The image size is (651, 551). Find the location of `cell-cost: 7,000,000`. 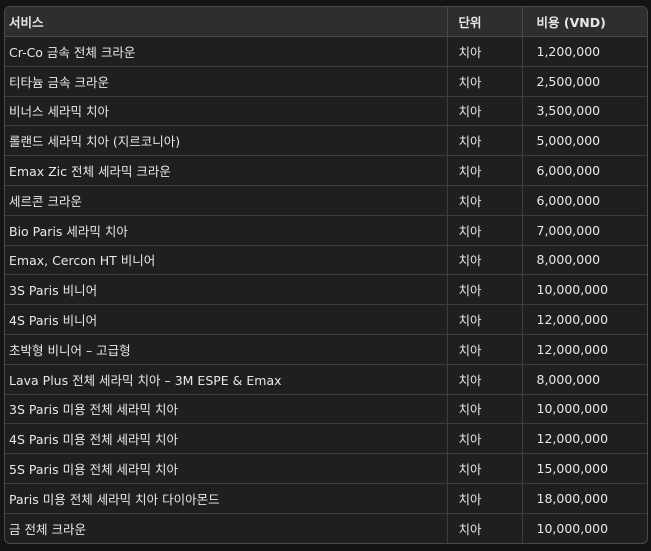

cell-cost: 7,000,000 is located at coordinates (584, 230).